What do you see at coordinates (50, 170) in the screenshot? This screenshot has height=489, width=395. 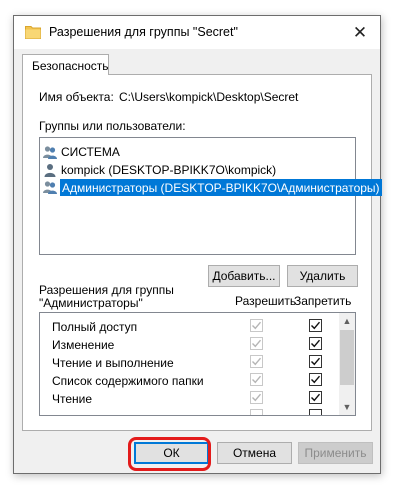 I see `user-icon` at bounding box center [50, 170].